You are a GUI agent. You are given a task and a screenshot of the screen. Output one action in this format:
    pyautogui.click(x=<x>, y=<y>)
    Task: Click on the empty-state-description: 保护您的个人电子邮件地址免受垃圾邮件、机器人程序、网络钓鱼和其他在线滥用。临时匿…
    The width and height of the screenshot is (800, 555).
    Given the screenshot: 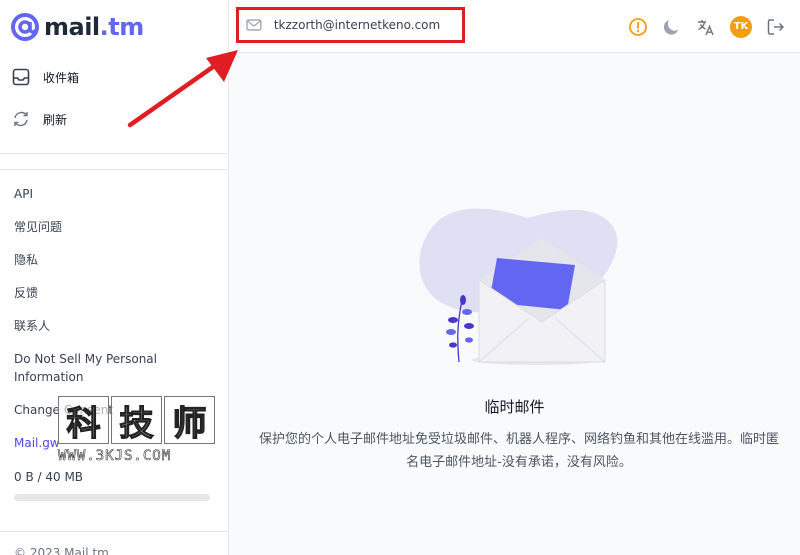 What is the action you would take?
    pyautogui.click(x=519, y=451)
    